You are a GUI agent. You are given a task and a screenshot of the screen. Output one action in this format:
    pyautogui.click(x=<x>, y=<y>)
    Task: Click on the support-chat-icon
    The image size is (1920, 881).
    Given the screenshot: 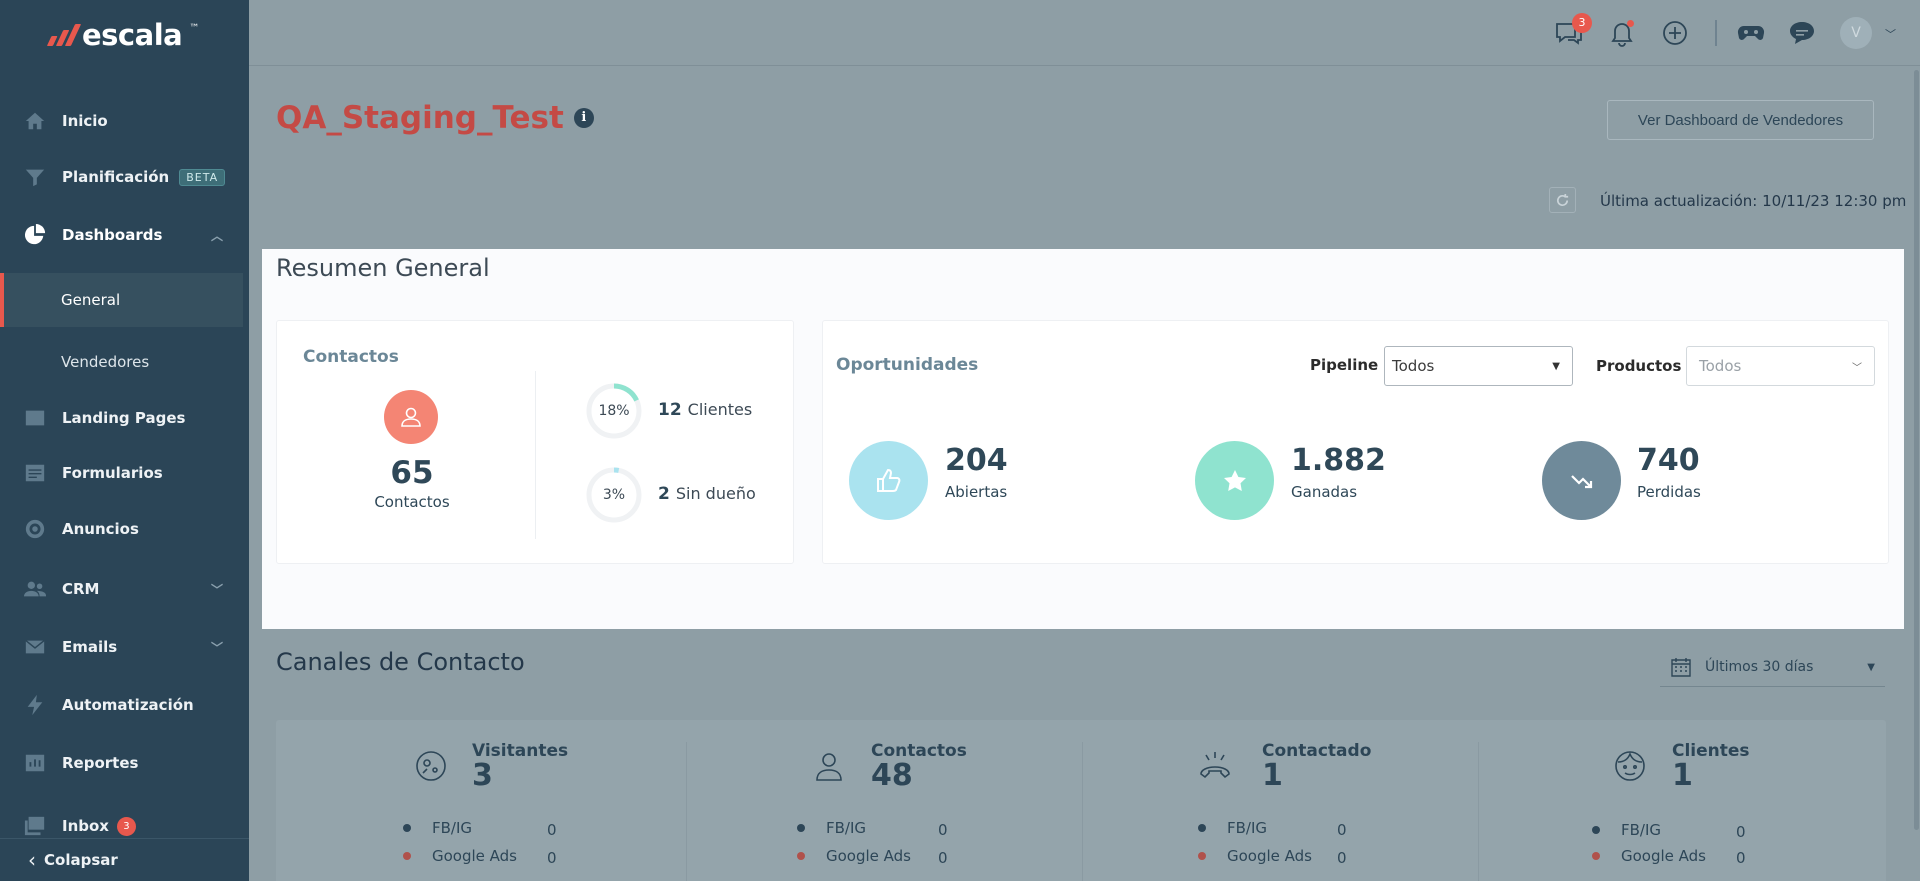 What is the action you would take?
    pyautogui.click(x=1802, y=33)
    